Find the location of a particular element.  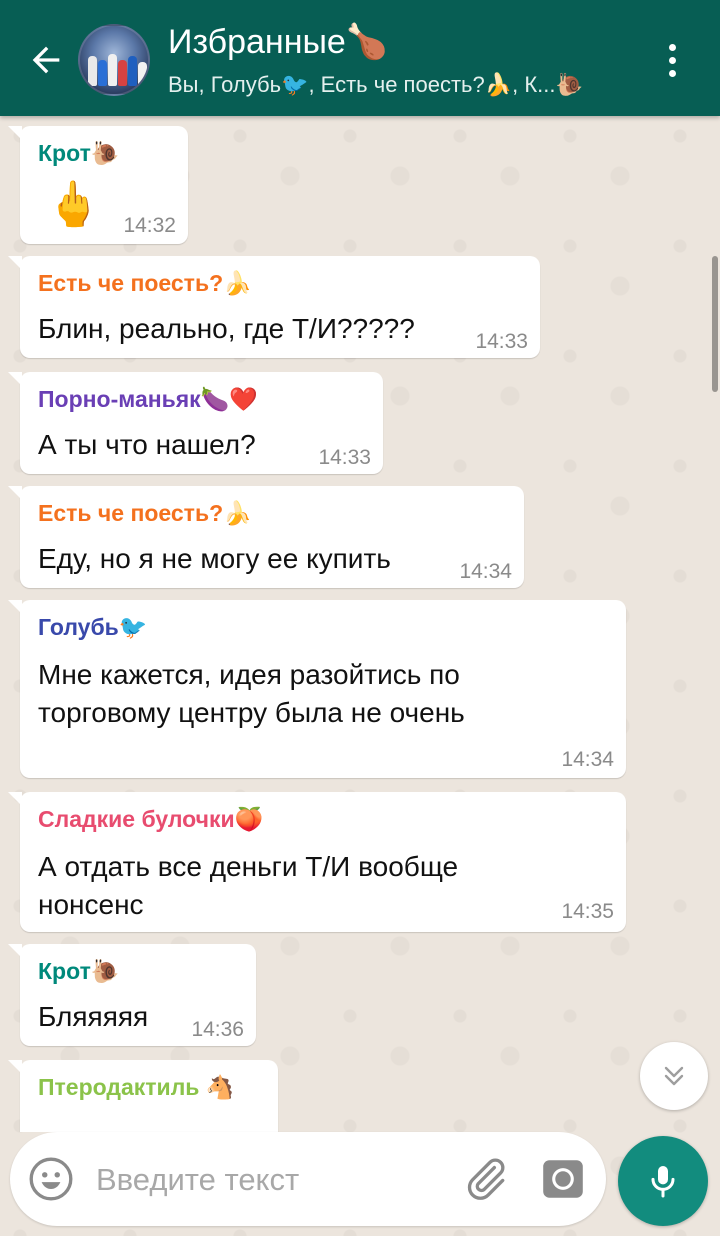

message-text: нонсенс is located at coordinates (91, 904).